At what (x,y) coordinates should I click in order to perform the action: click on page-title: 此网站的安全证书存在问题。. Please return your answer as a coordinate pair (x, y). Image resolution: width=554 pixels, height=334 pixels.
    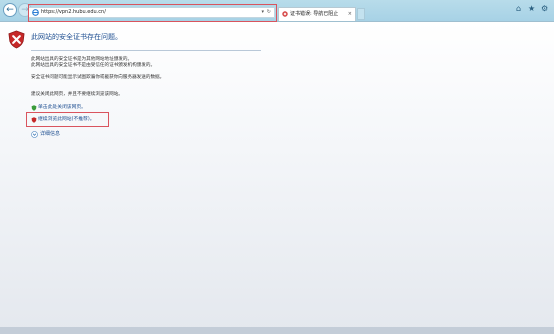
    Looking at the image, I should click on (76, 37).